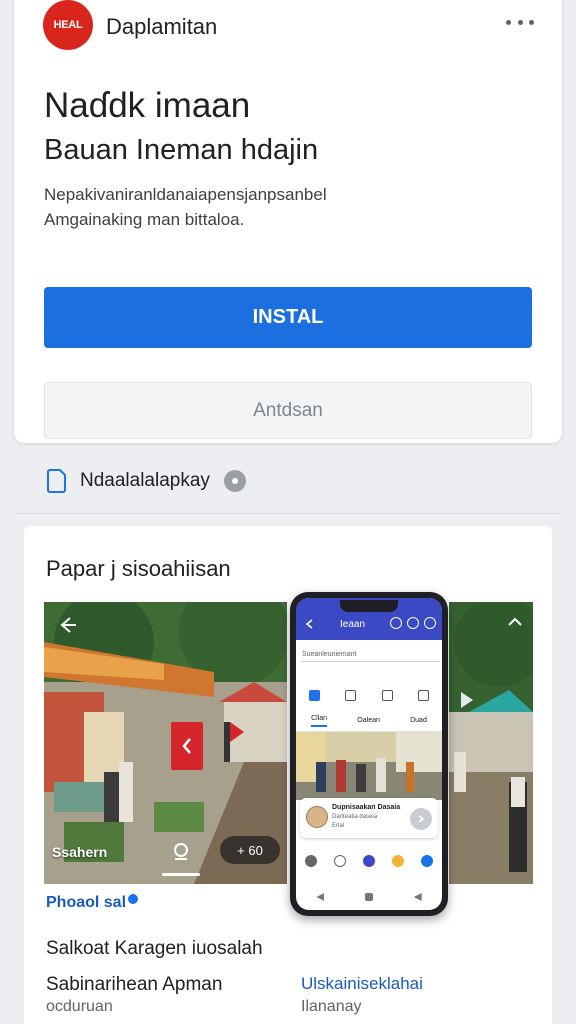 Image resolution: width=576 pixels, height=1024 pixels. What do you see at coordinates (154, 948) in the screenshot?
I see `row-text-1: Salkoat Karagen iuosalah` at bounding box center [154, 948].